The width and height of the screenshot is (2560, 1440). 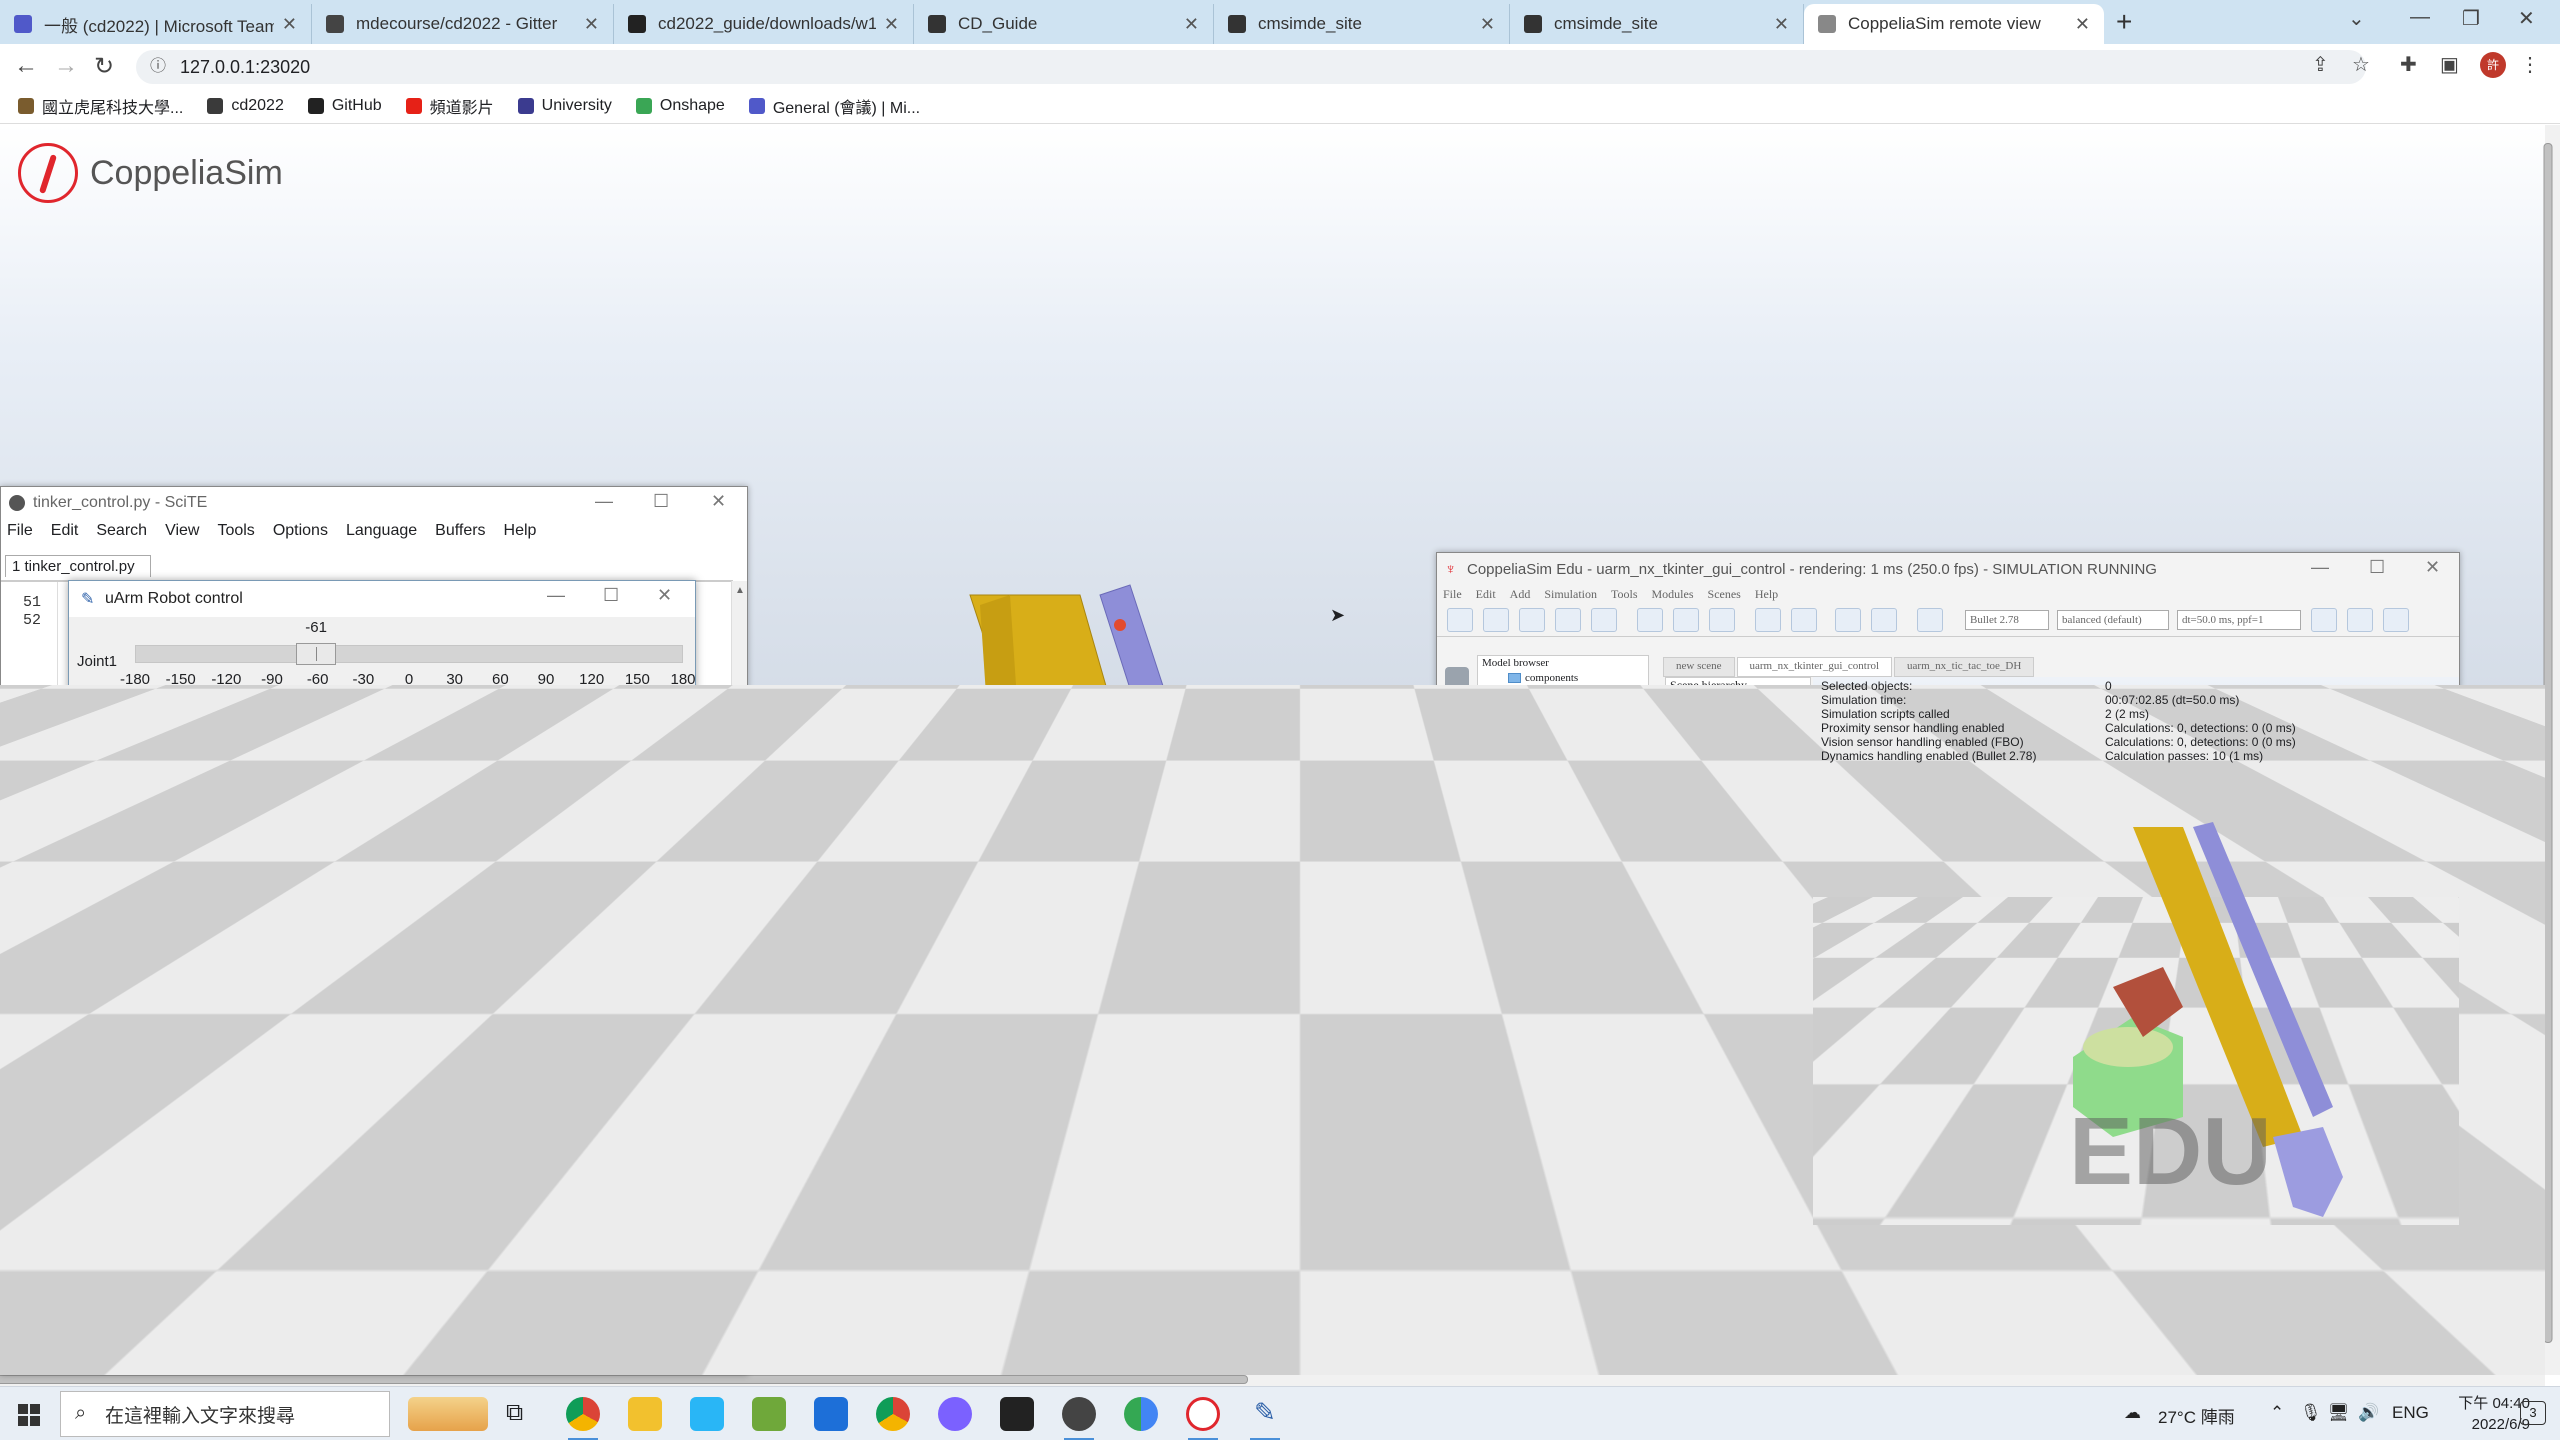 I want to click on reload-icon: ↻, so click(x=104, y=66).